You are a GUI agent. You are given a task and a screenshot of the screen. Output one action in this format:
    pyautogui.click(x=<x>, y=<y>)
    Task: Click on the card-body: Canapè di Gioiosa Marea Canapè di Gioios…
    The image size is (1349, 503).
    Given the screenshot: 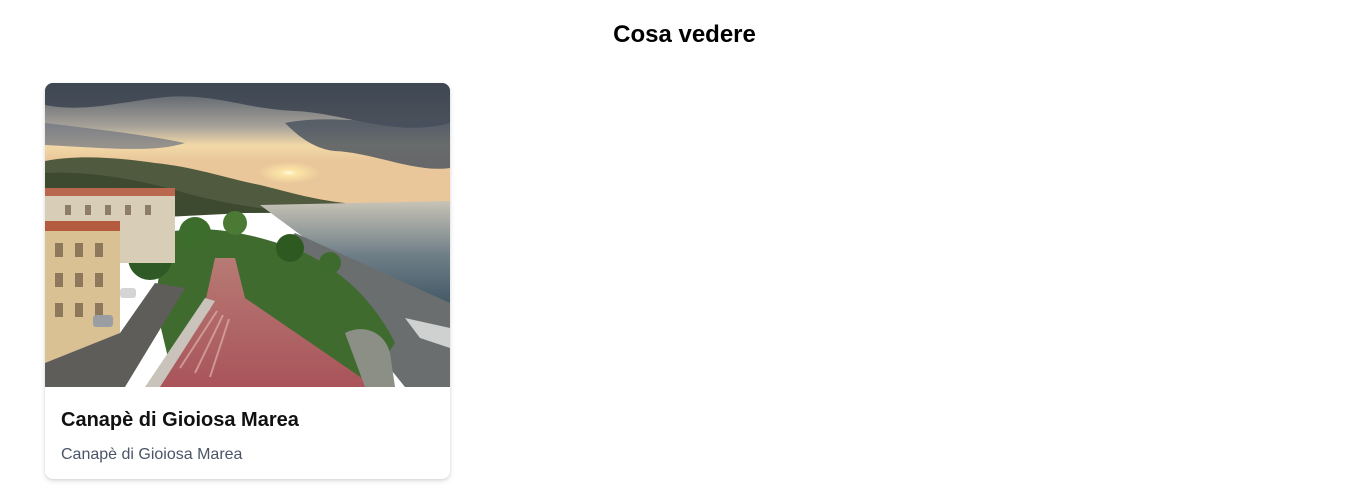 What is the action you would take?
    pyautogui.click(x=247, y=427)
    